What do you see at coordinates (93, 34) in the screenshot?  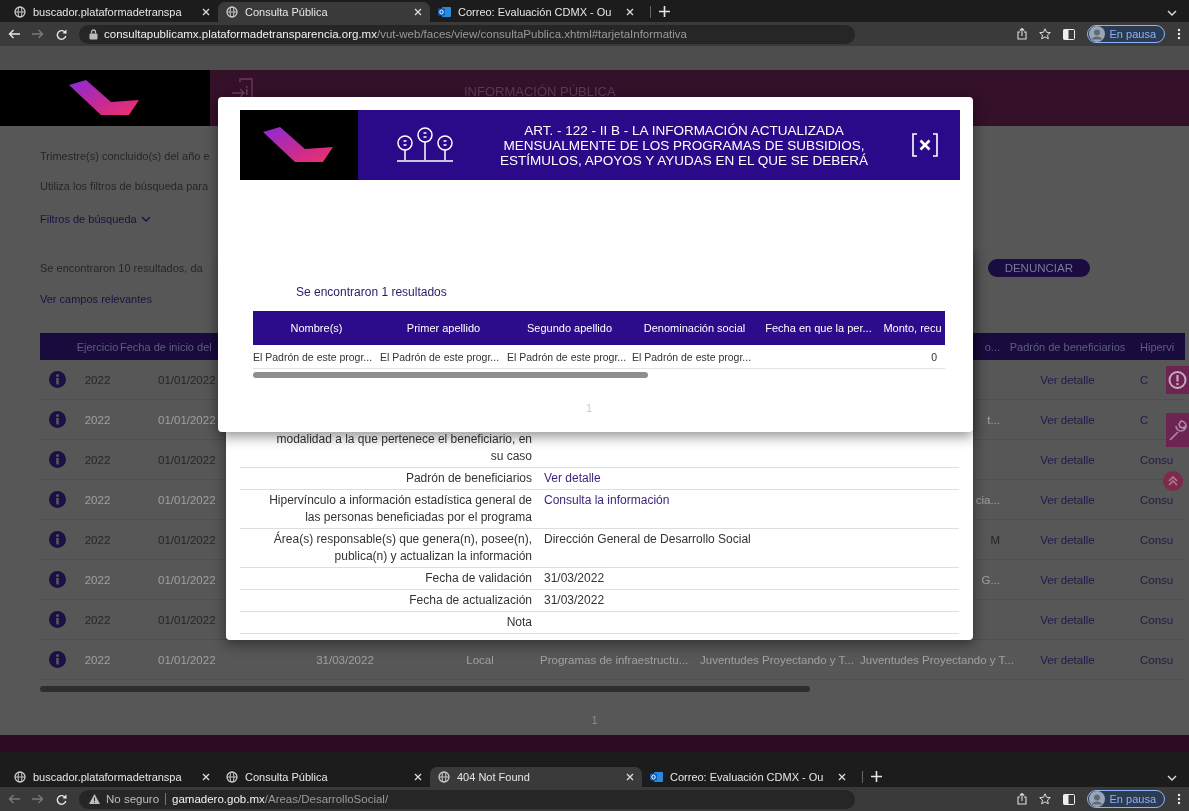 I see `lock-icon` at bounding box center [93, 34].